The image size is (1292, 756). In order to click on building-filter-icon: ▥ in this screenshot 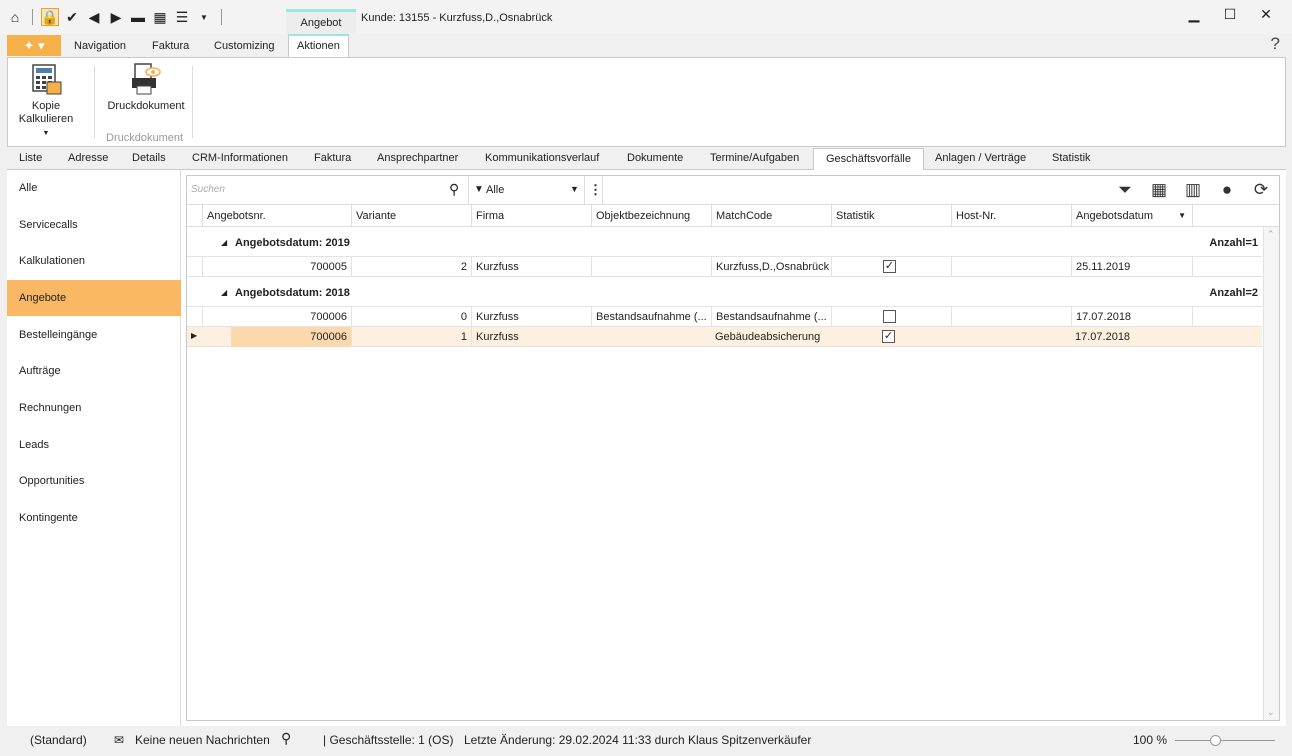, I will do `click(1193, 190)`.